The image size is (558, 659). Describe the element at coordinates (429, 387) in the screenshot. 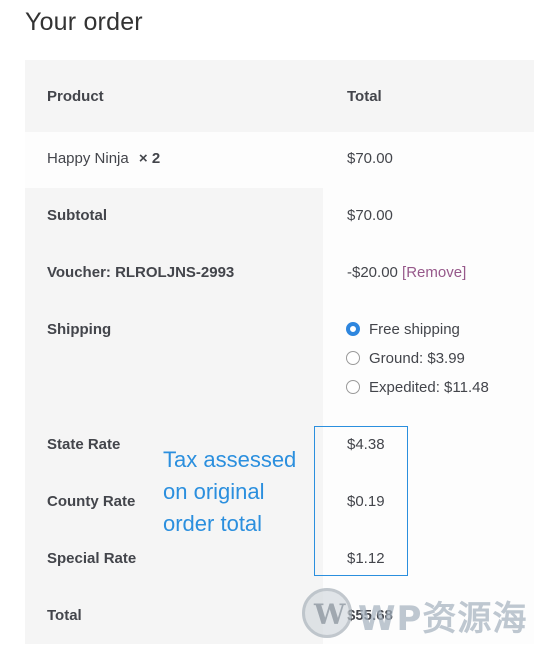

I see `shipping-option-label: Expedited: $11.48` at that location.